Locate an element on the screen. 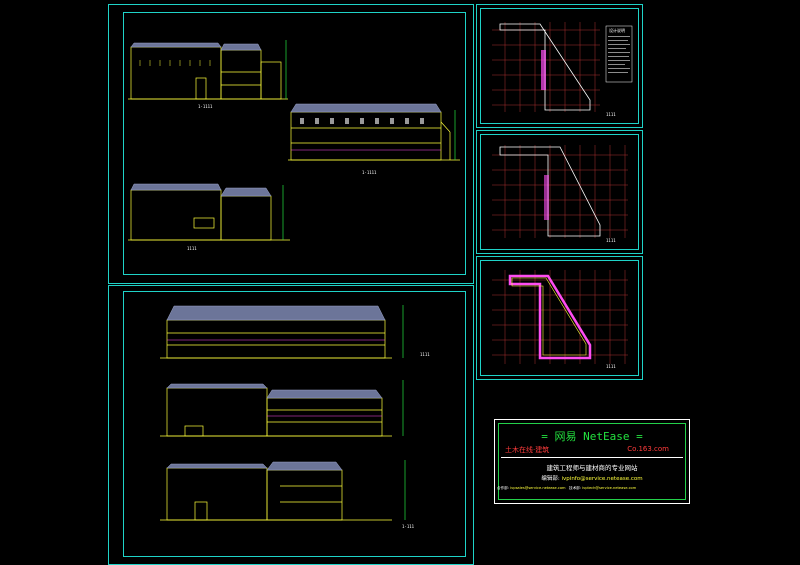 The width and height of the screenshot is (800, 565). plan-2-label: 1111 is located at coordinates (611, 240).